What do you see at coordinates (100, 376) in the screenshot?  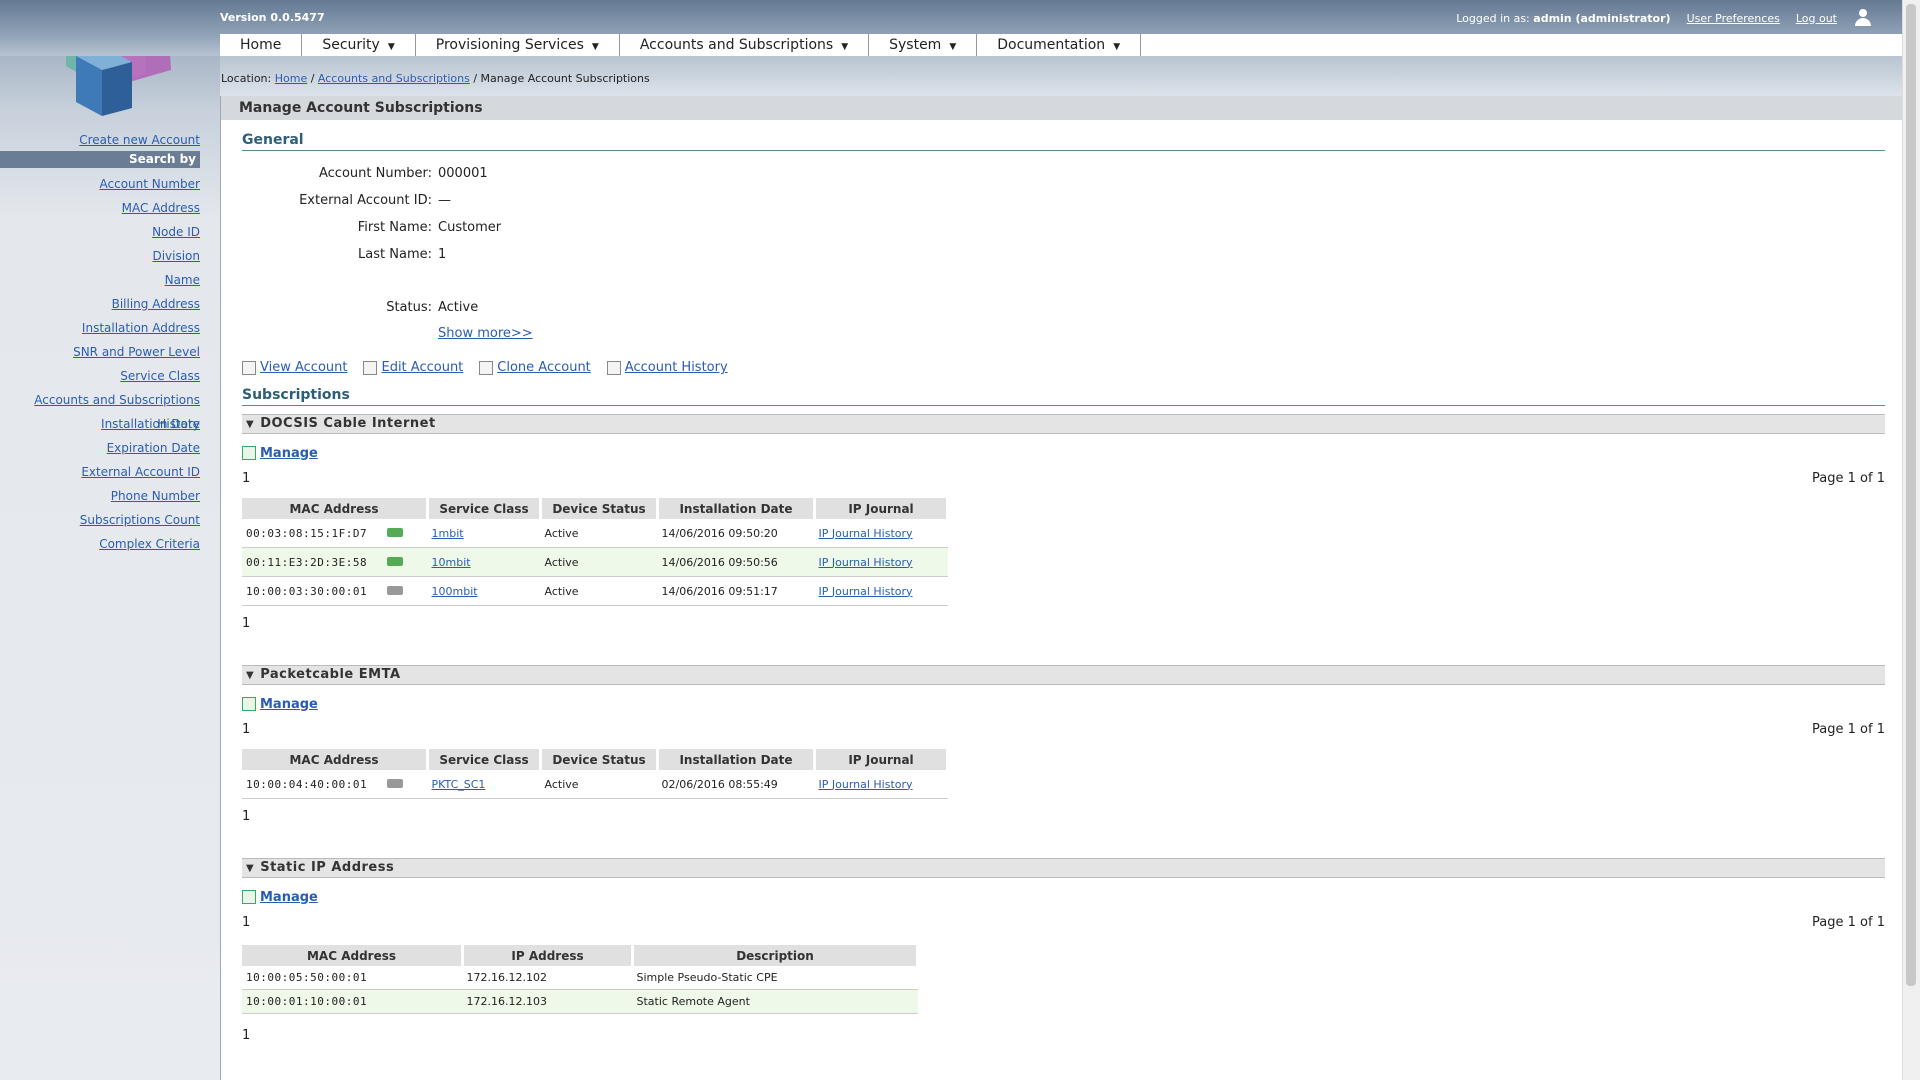 I see `search-by-service-class: Service Class` at bounding box center [100, 376].